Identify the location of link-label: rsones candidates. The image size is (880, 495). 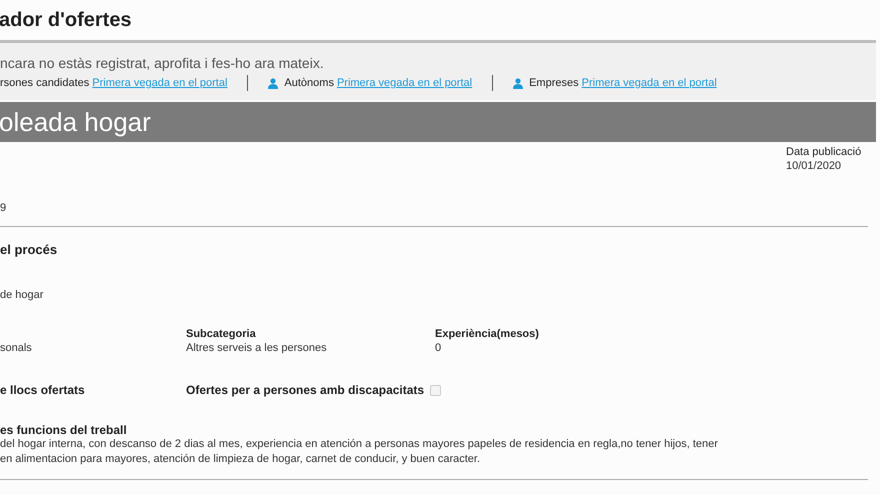
(45, 83).